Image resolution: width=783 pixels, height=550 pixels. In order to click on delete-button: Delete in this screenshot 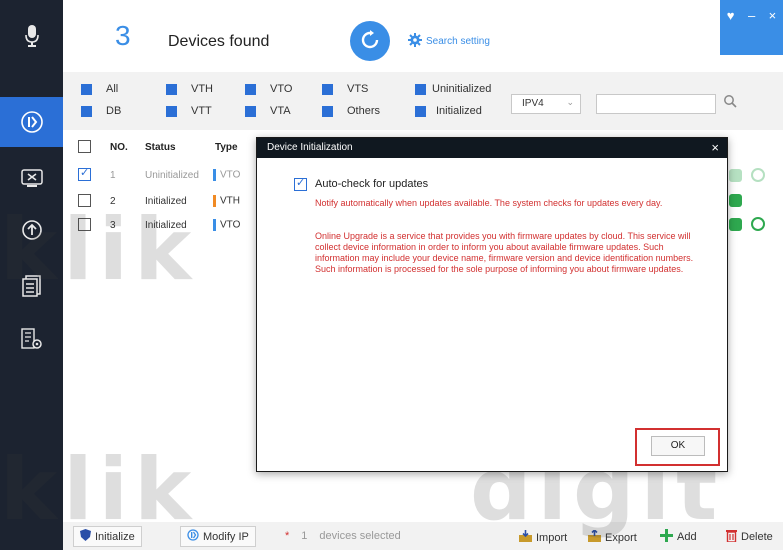, I will do `click(749, 537)`.